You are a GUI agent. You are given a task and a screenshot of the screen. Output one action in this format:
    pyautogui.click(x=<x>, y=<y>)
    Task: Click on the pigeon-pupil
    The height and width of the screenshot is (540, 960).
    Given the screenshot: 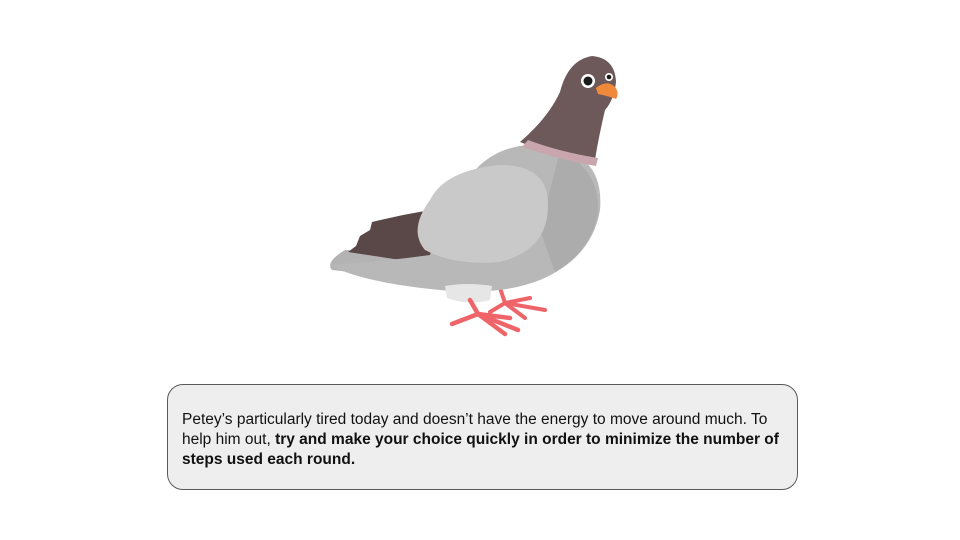 What is the action you would take?
    pyautogui.click(x=588, y=81)
    